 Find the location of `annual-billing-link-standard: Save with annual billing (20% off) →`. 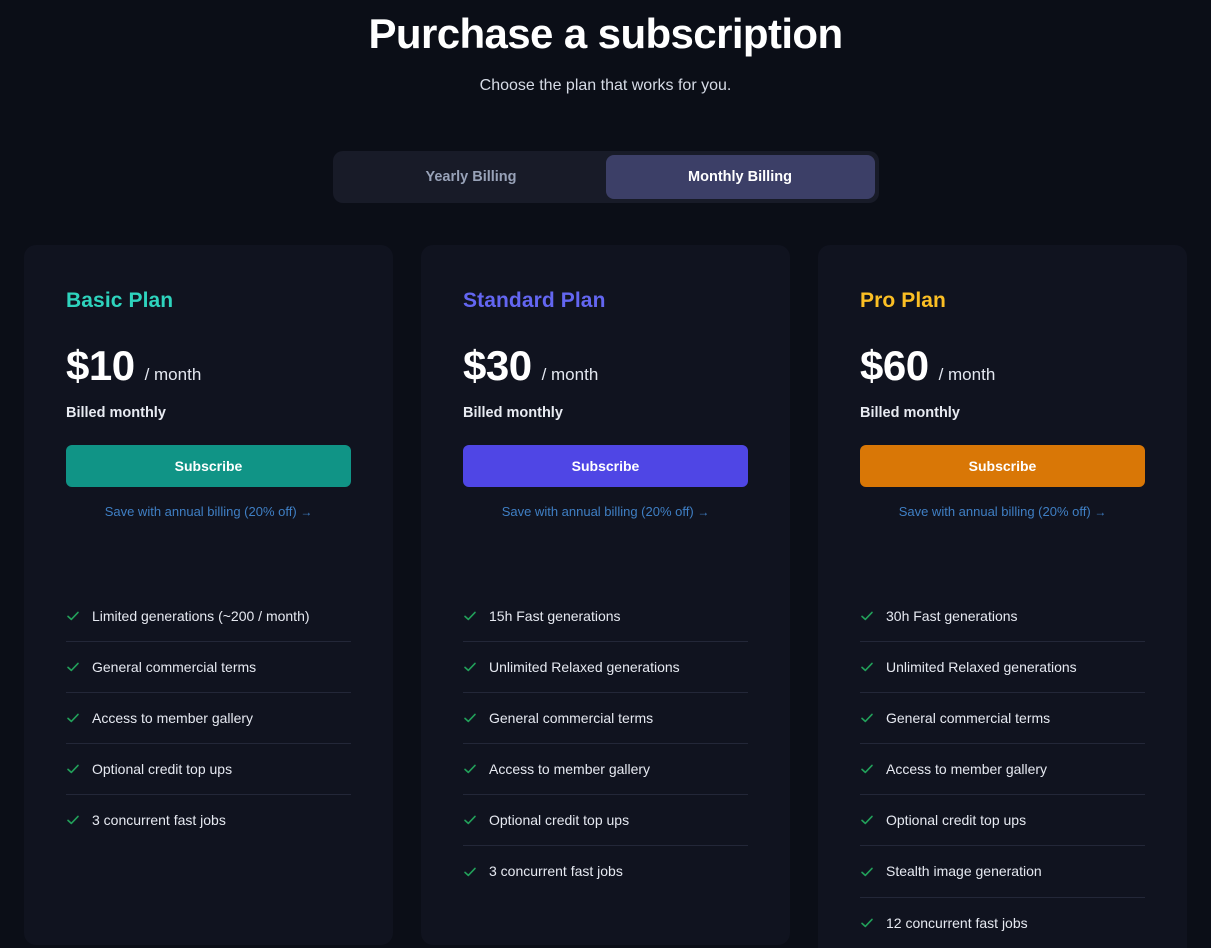

annual-billing-link-standard: Save with annual billing (20% off) → is located at coordinates (605, 511).